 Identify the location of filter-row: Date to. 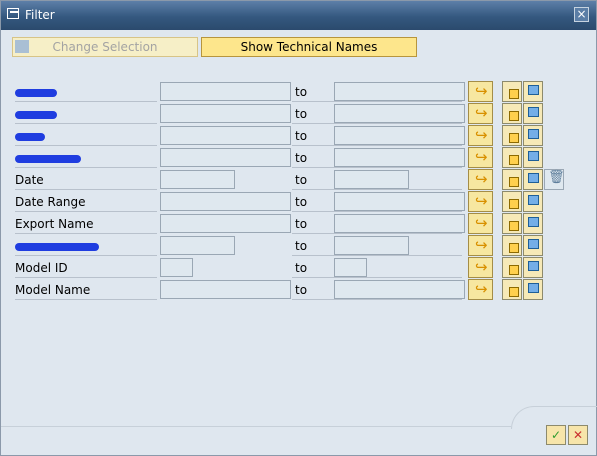
(303, 180).